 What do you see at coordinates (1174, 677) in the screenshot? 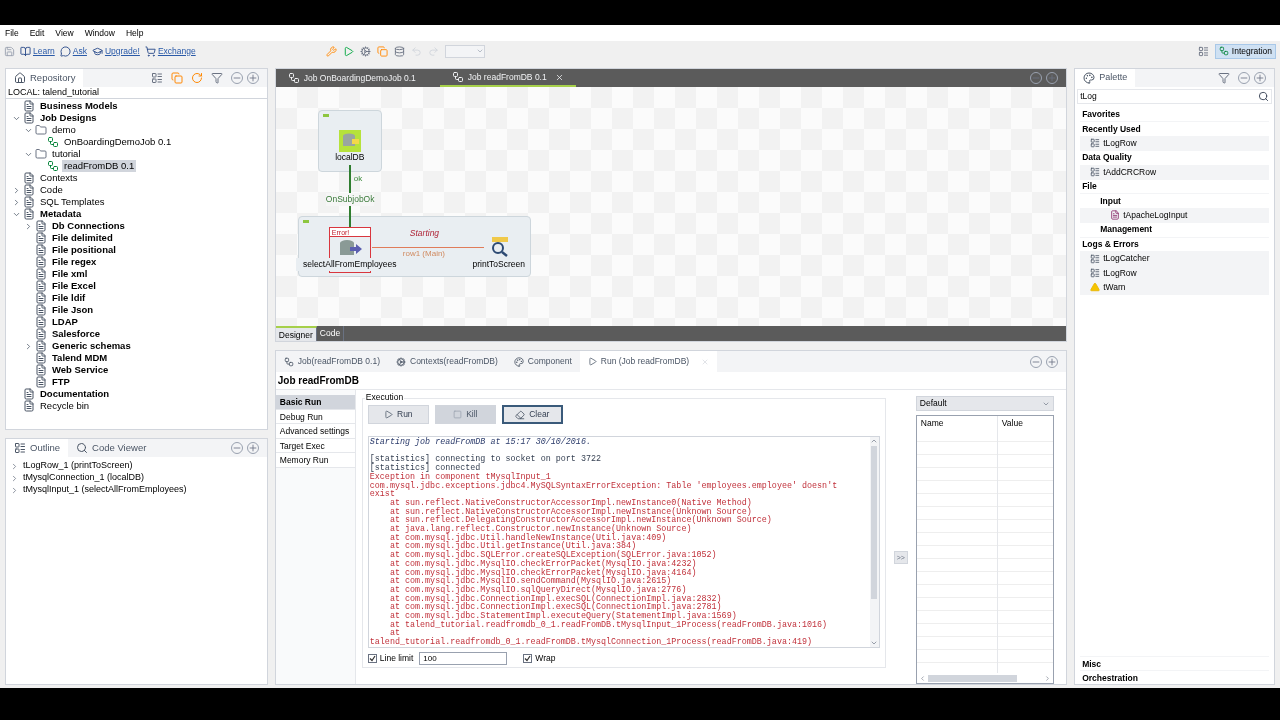
I see `palette-category: Orchestration` at bounding box center [1174, 677].